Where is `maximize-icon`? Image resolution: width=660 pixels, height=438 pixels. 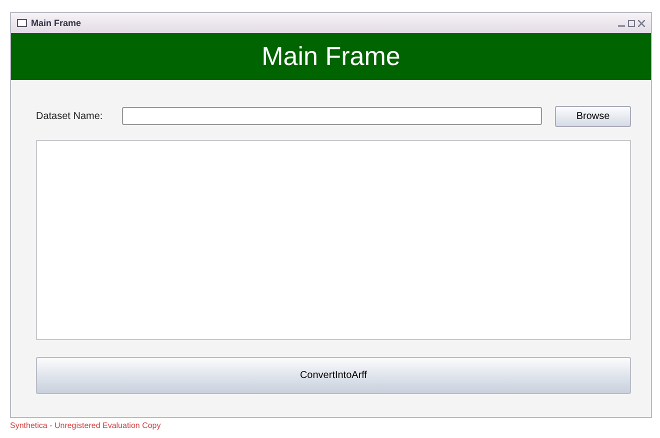
maximize-icon is located at coordinates (631, 23).